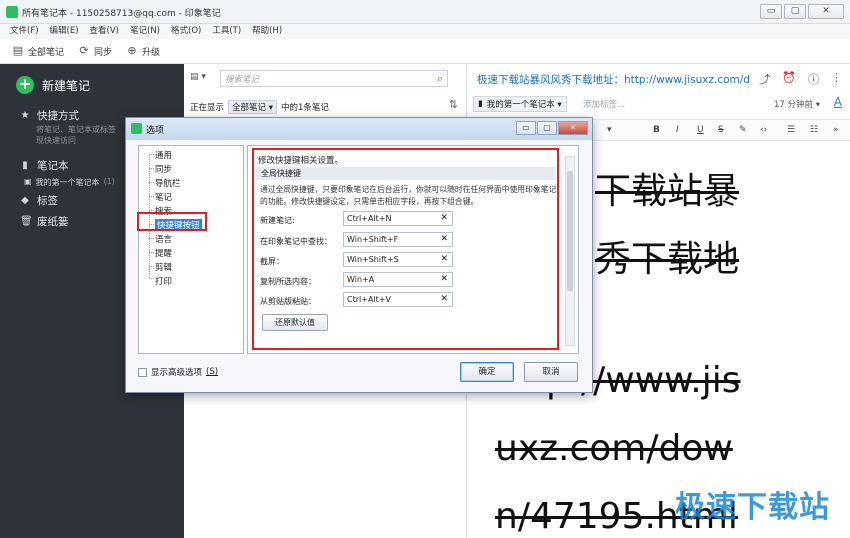  What do you see at coordinates (551, 372) in the screenshot?
I see `cancel-button: 取消` at bounding box center [551, 372].